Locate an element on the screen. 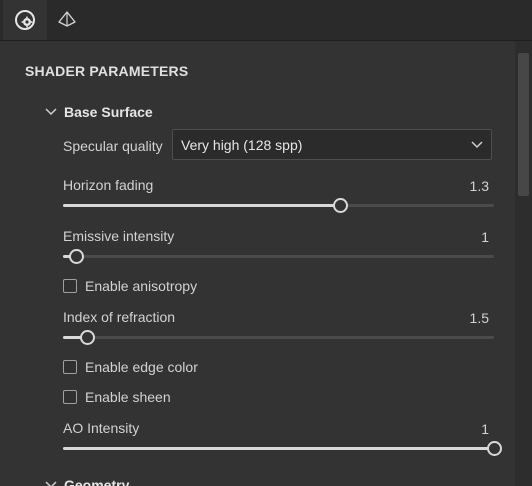  emissive-intensity-slider is located at coordinates (278, 256).